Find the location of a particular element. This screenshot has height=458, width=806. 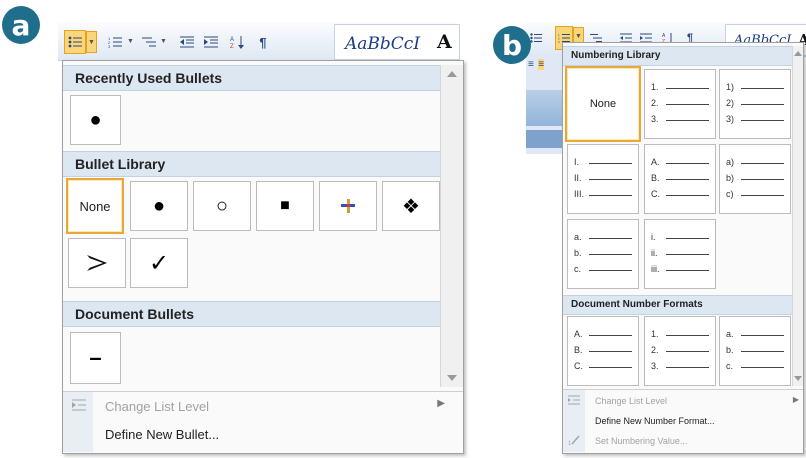

quick-style-preview: AaBbCcI A is located at coordinates (397, 42).